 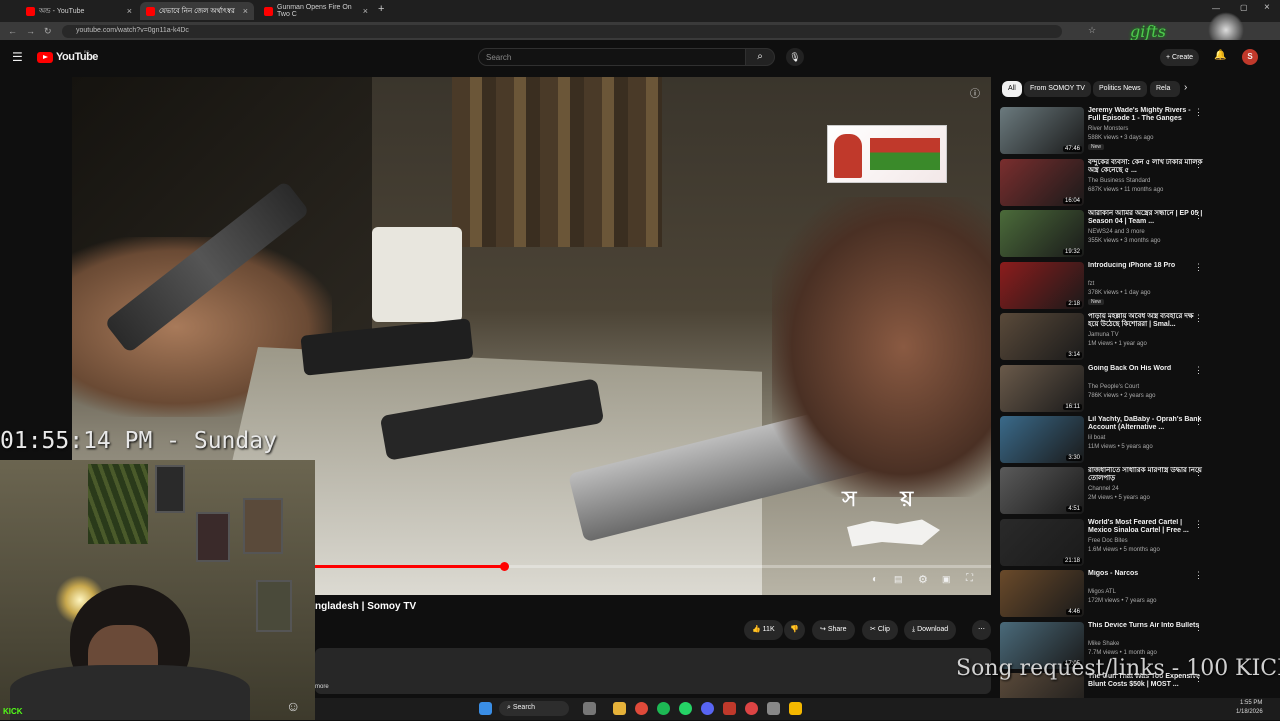 I want to click on channel-name: Jamuna TV, so click(x=1103, y=335).